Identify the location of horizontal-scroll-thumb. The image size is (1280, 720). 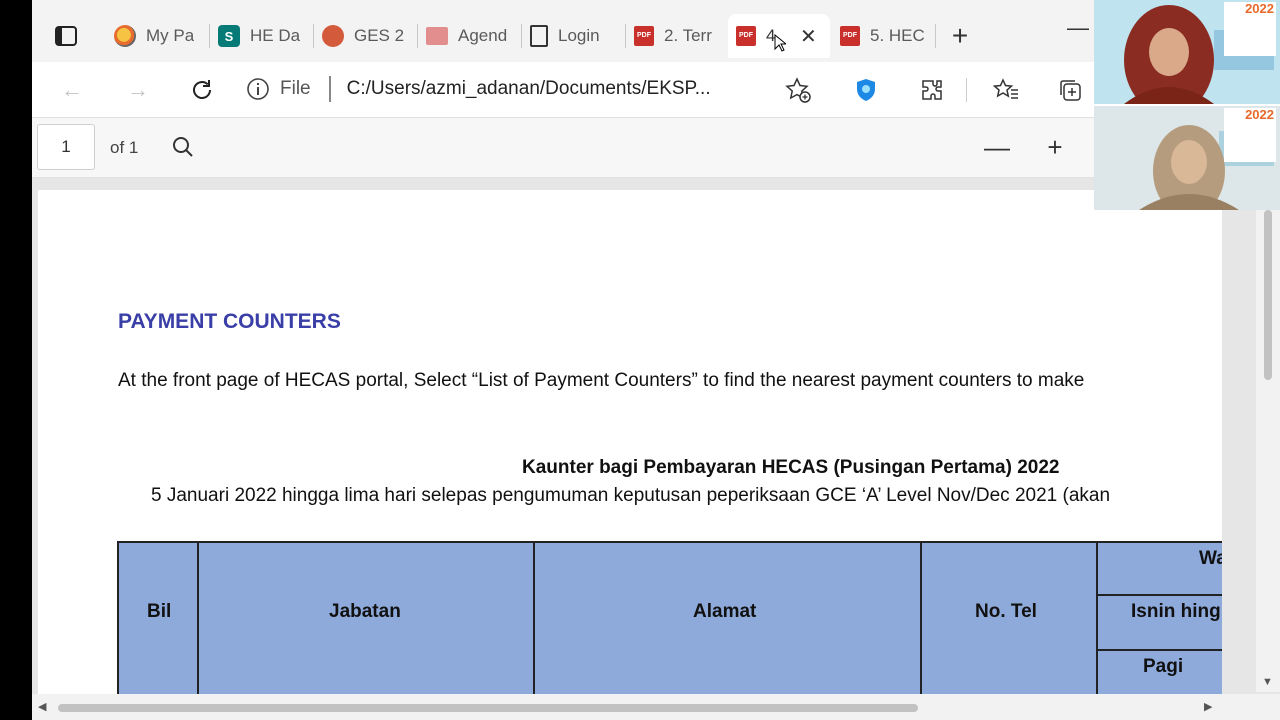
(488, 708).